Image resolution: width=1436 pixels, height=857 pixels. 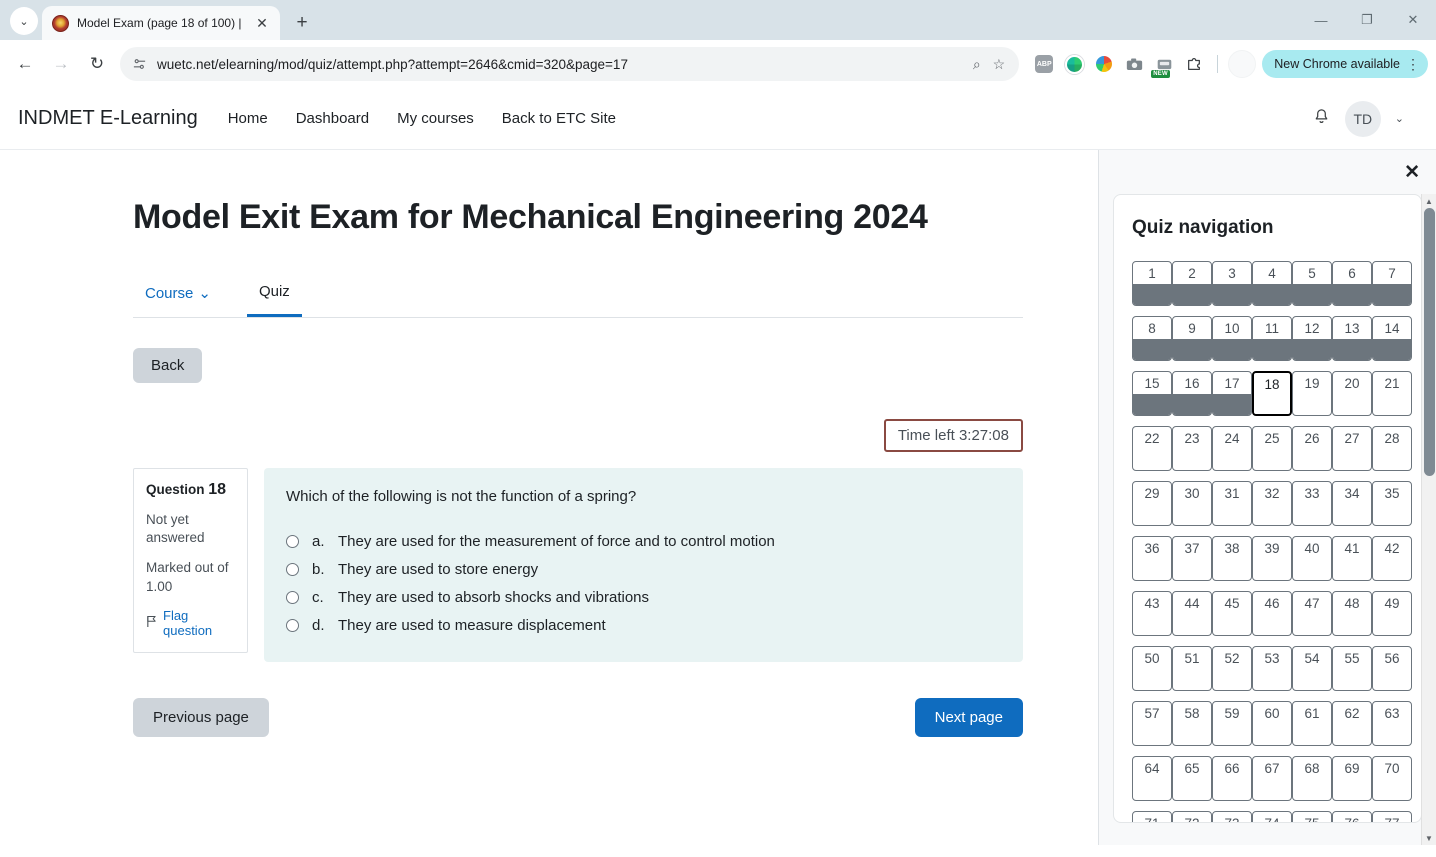 I want to click on quiz-nav-question-31: 31, so click(x=1232, y=503).